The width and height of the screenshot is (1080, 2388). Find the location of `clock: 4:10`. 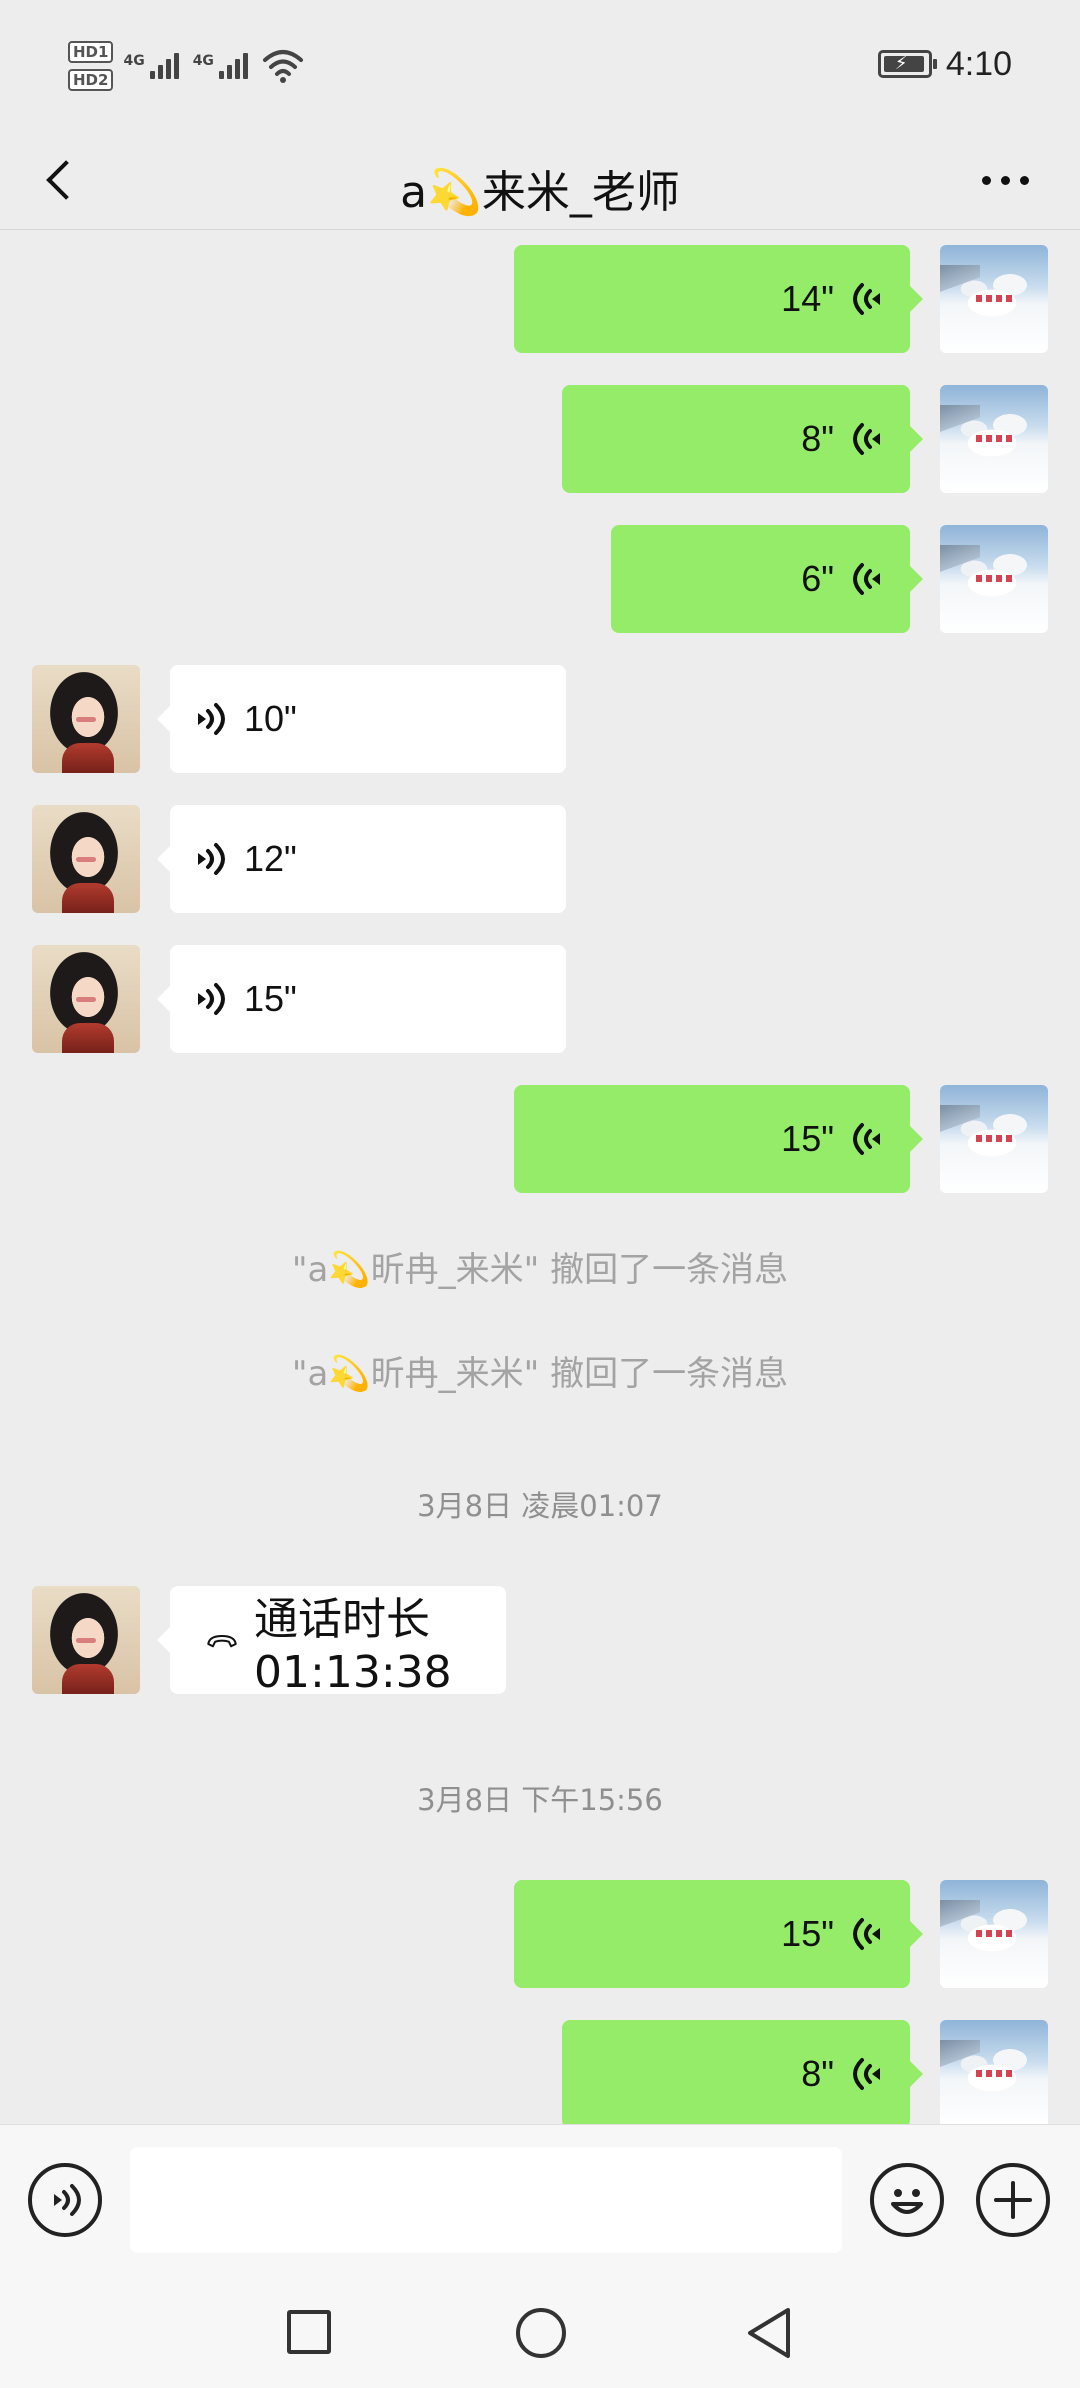

clock: 4:10 is located at coordinates (978, 63).